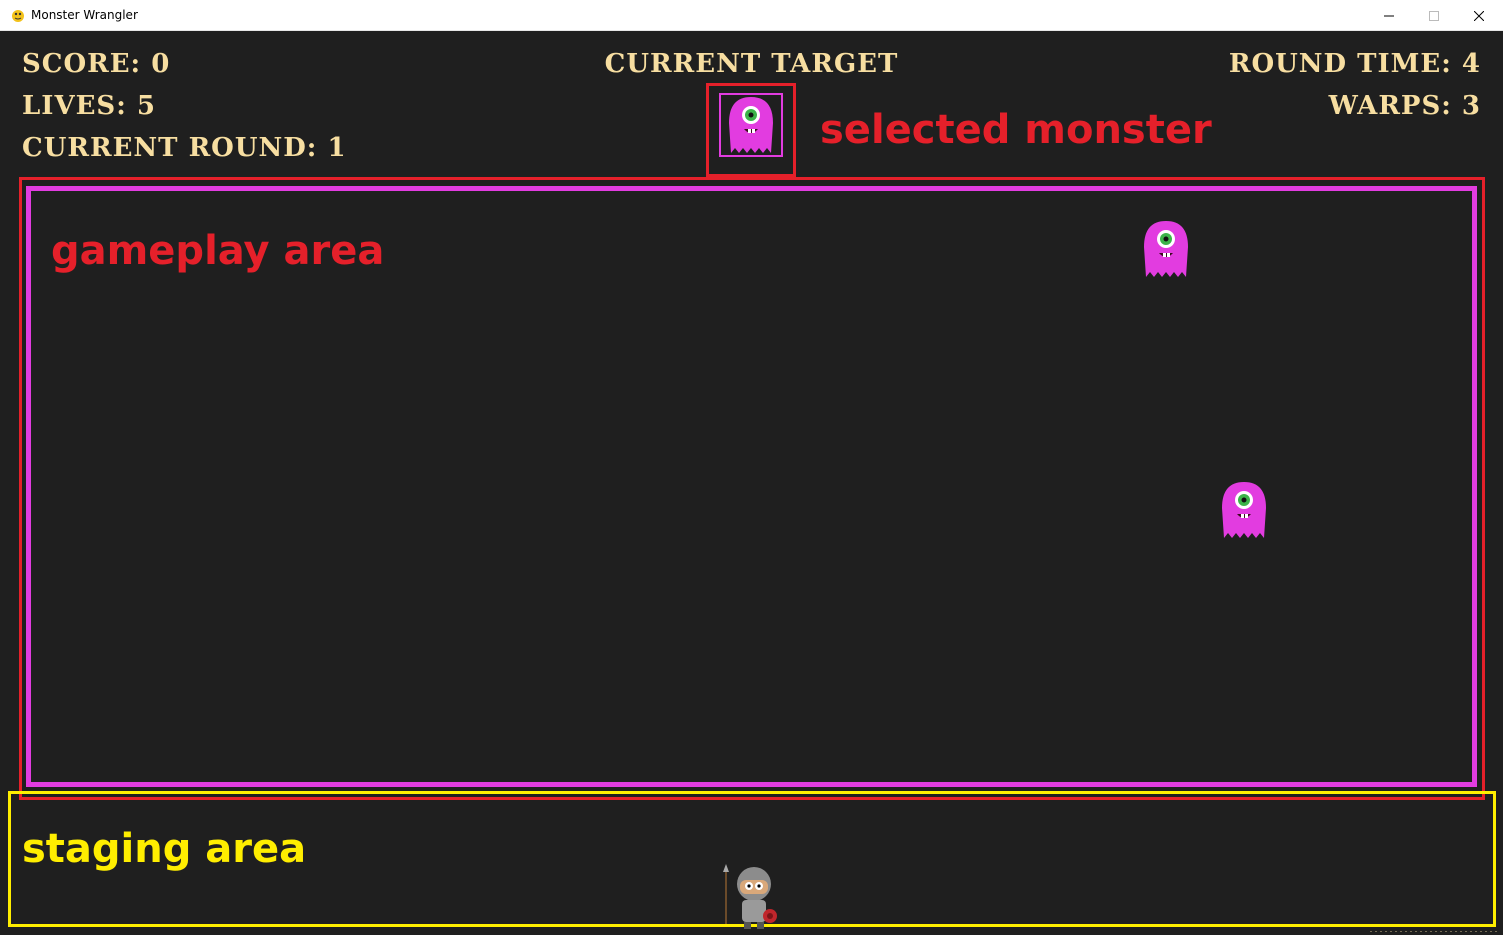 This screenshot has width=1503, height=935. Describe the element at coordinates (1435, 931) in the screenshot. I see `resize-grip` at that location.